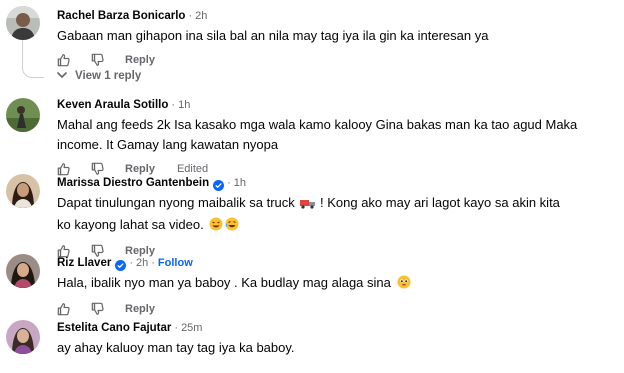 This screenshot has height=373, width=624. I want to click on follow-button: Follow, so click(175, 263).